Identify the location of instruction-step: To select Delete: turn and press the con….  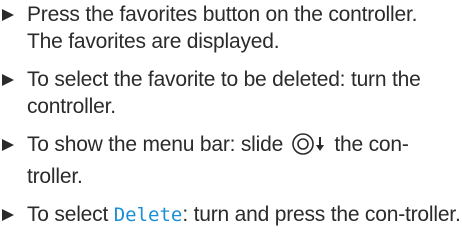
(231, 215).